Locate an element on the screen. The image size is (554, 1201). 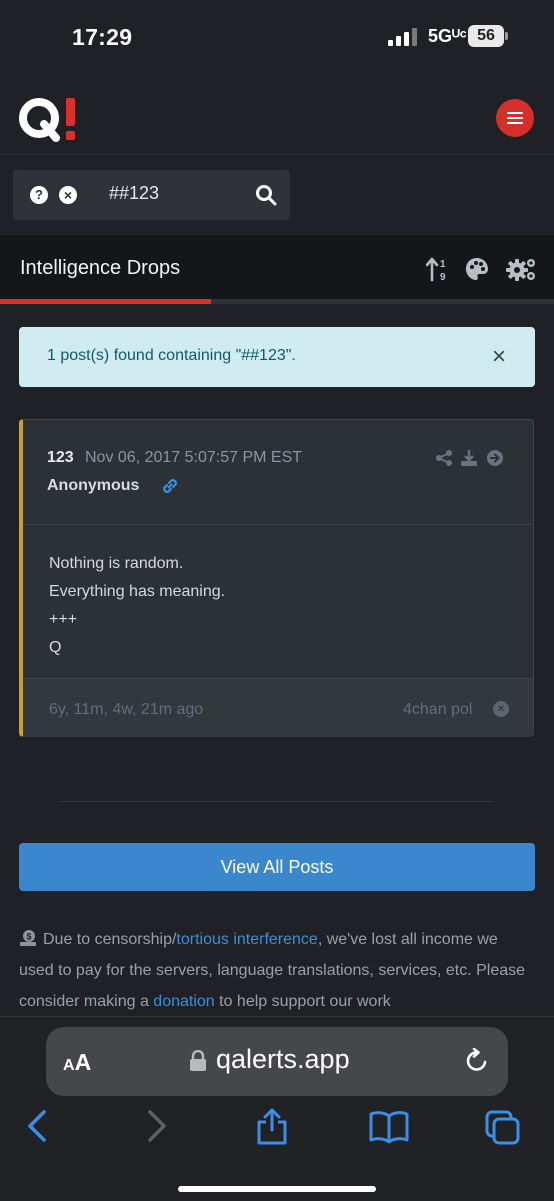
close-alert-icon: × is located at coordinates (499, 357).